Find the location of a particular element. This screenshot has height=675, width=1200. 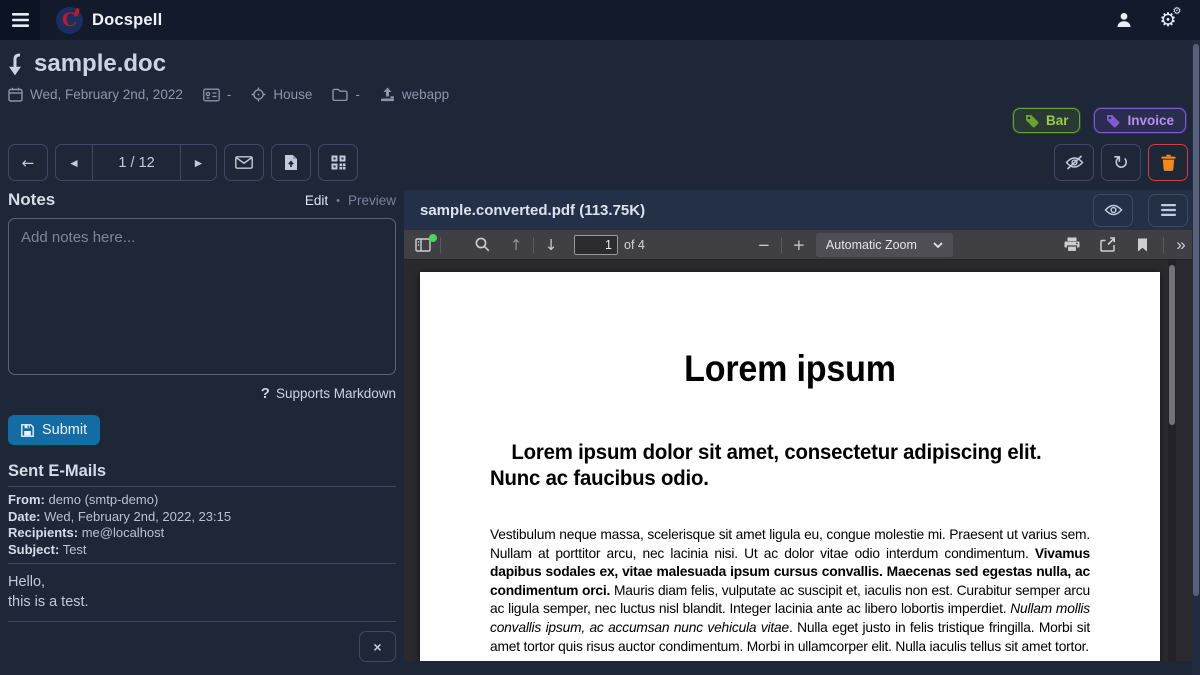

bookmark-icon is located at coordinates (1142, 244).